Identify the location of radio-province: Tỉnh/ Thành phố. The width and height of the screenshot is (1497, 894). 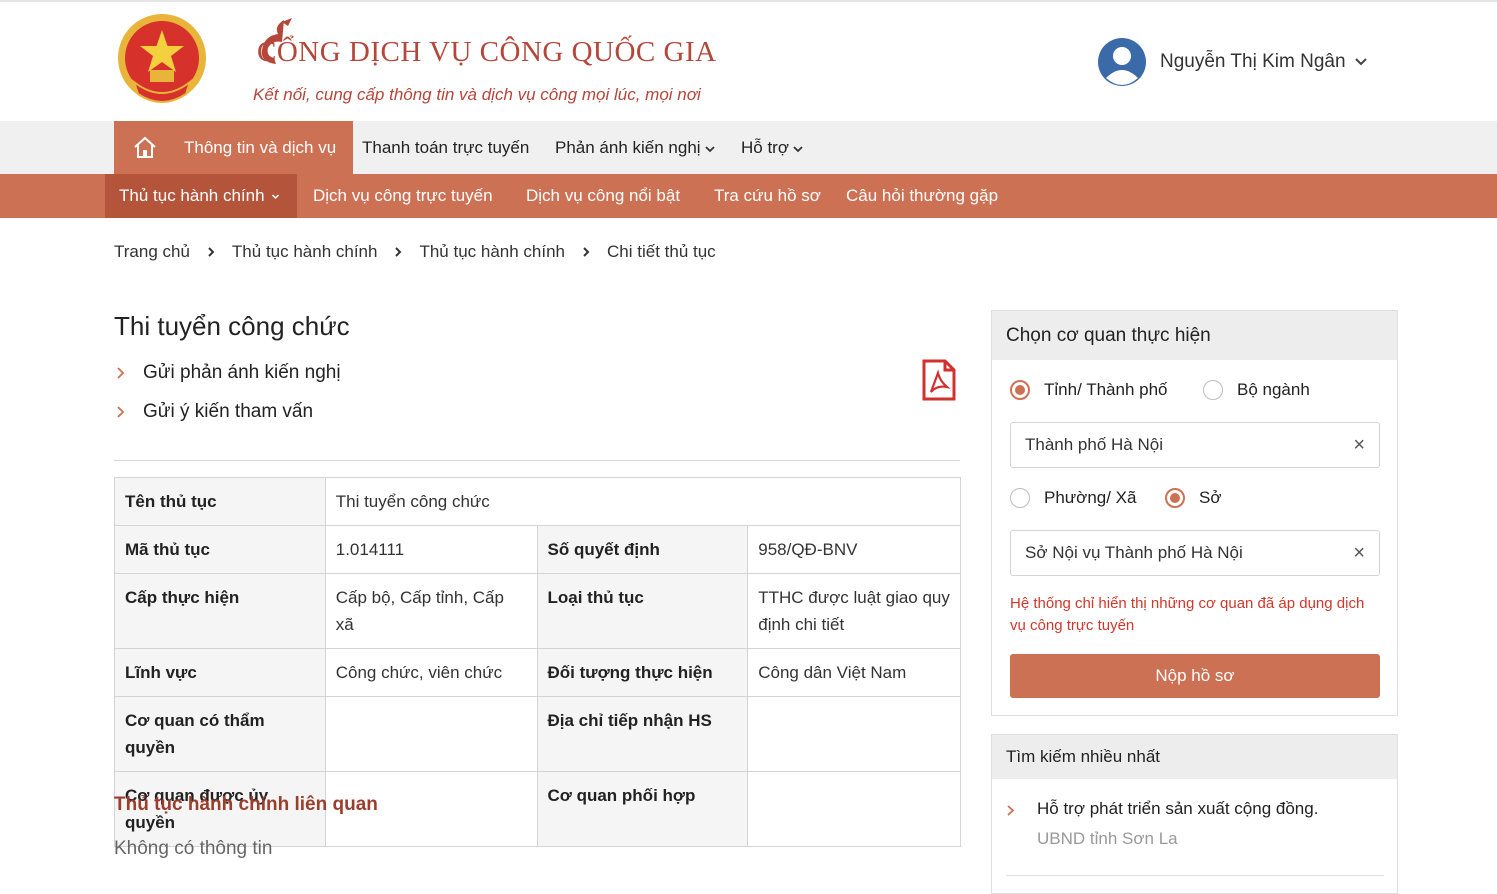
(1089, 390).